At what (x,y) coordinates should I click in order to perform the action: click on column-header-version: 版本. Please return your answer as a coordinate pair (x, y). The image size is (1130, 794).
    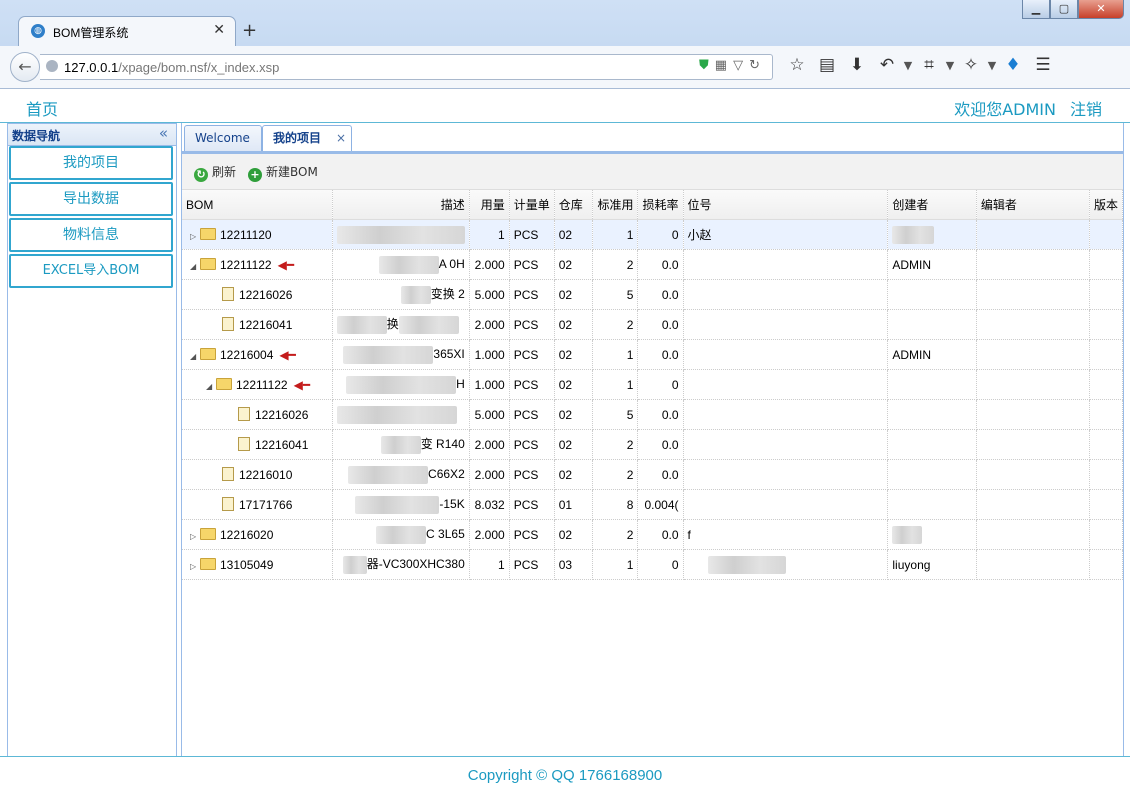
    Looking at the image, I should click on (1106, 205).